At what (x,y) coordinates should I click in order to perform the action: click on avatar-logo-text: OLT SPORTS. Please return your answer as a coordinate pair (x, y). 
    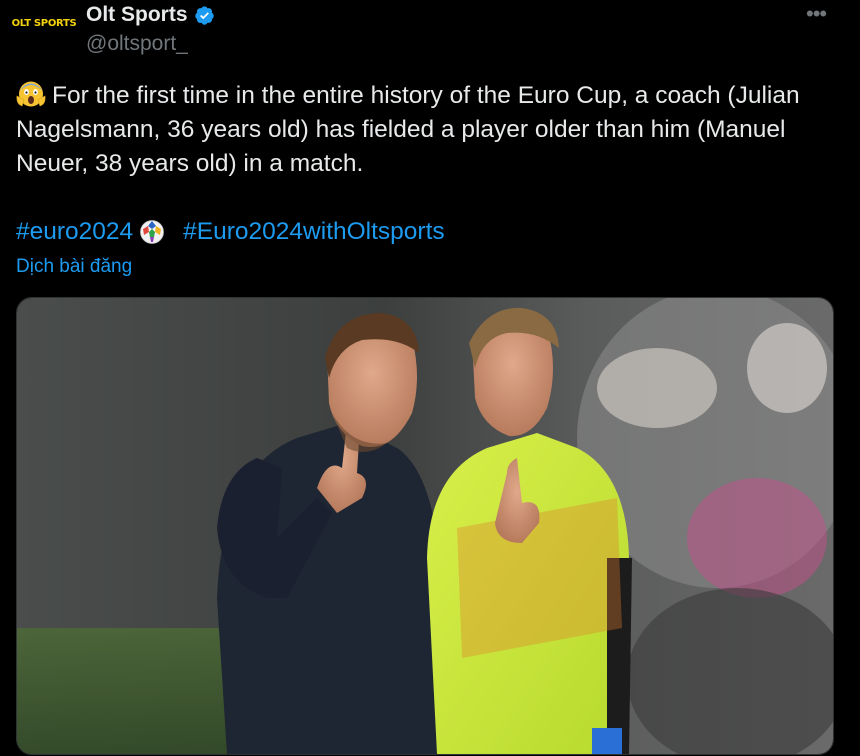
    Looking at the image, I should click on (44, 23).